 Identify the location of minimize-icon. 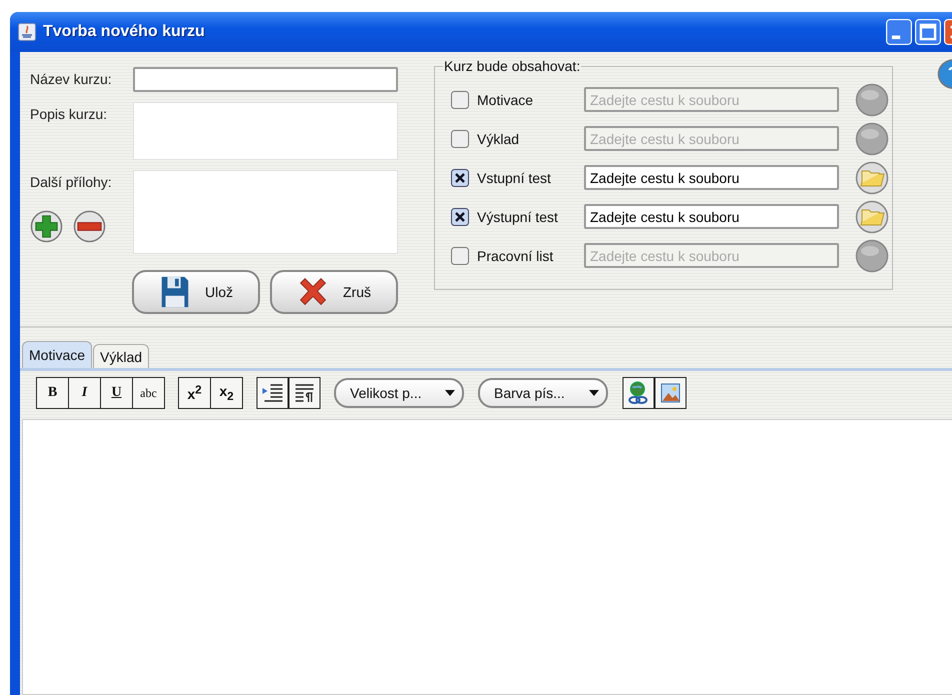
(899, 32).